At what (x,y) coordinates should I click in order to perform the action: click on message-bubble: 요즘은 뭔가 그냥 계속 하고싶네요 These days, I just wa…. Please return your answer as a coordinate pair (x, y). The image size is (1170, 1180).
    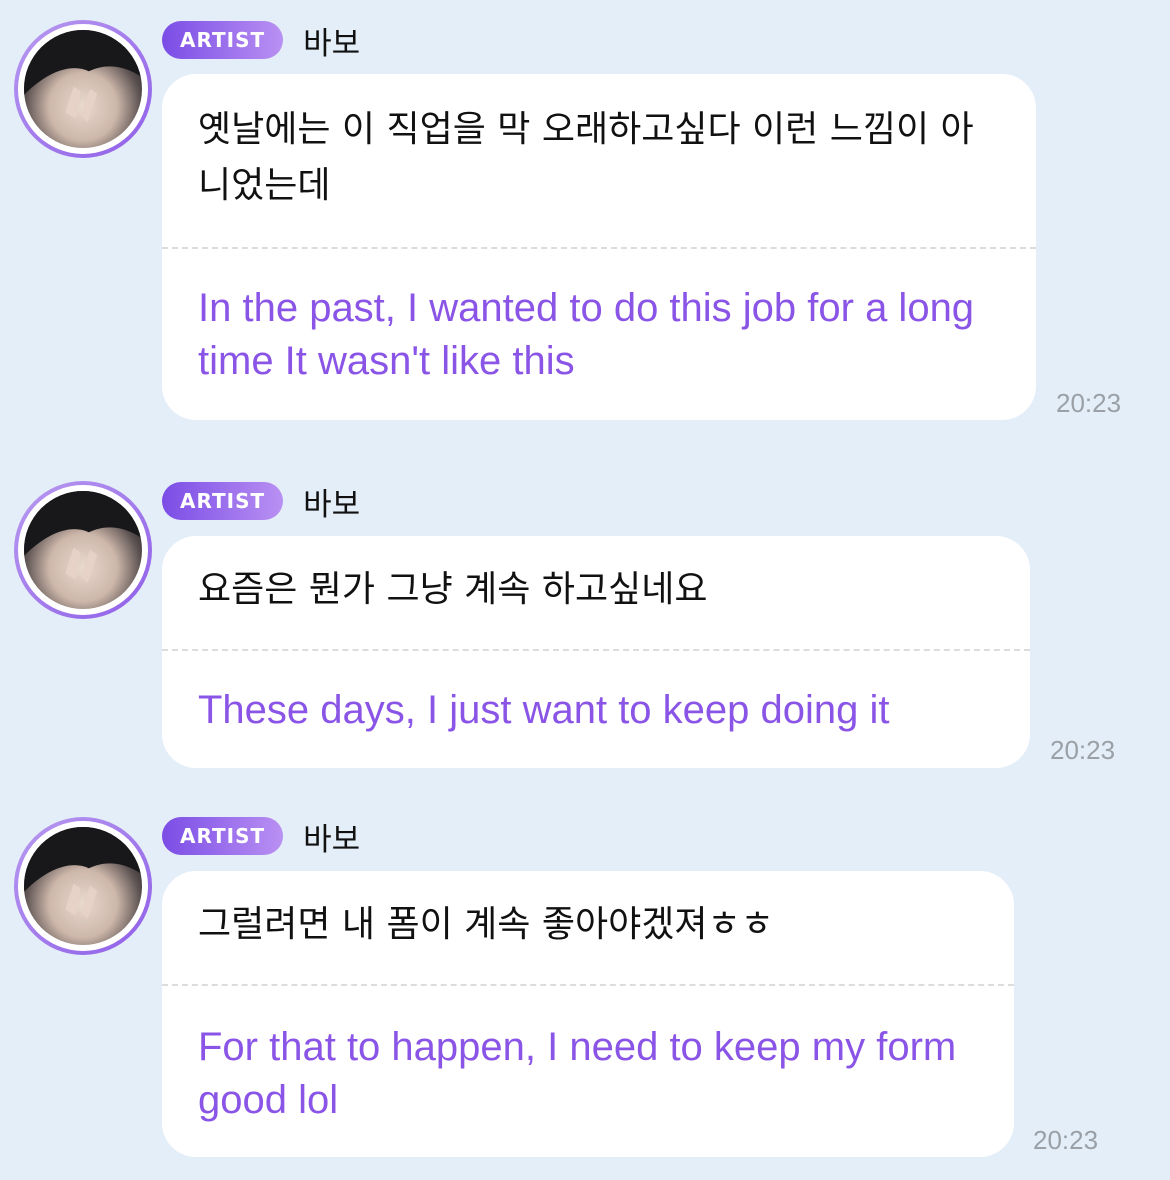
    Looking at the image, I should click on (596, 652).